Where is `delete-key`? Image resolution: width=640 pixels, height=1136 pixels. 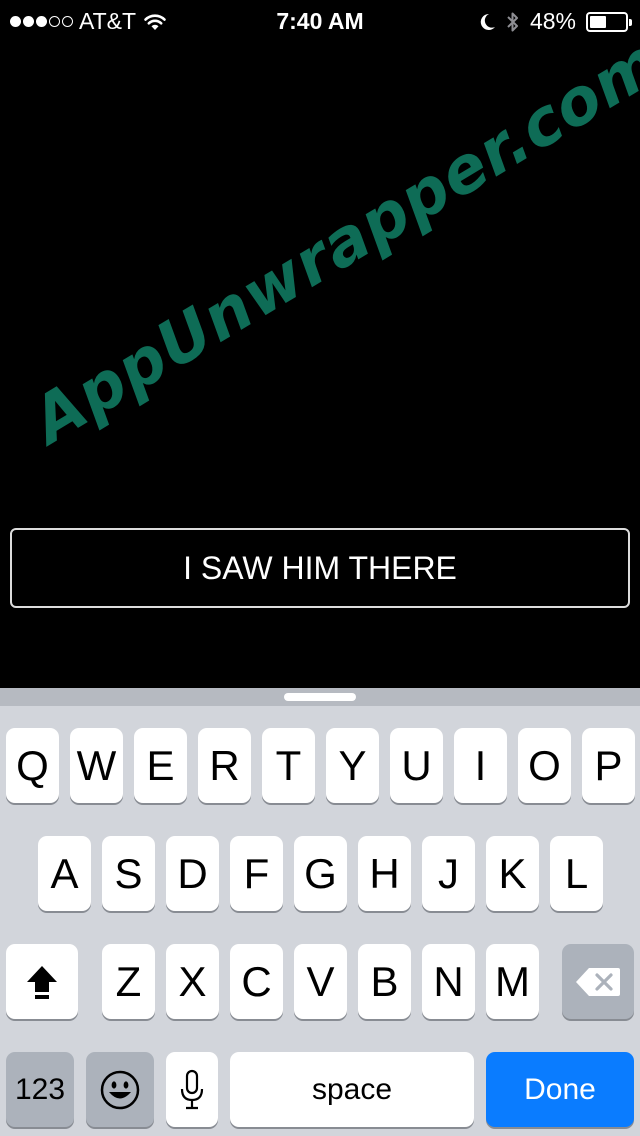 delete-key is located at coordinates (598, 981).